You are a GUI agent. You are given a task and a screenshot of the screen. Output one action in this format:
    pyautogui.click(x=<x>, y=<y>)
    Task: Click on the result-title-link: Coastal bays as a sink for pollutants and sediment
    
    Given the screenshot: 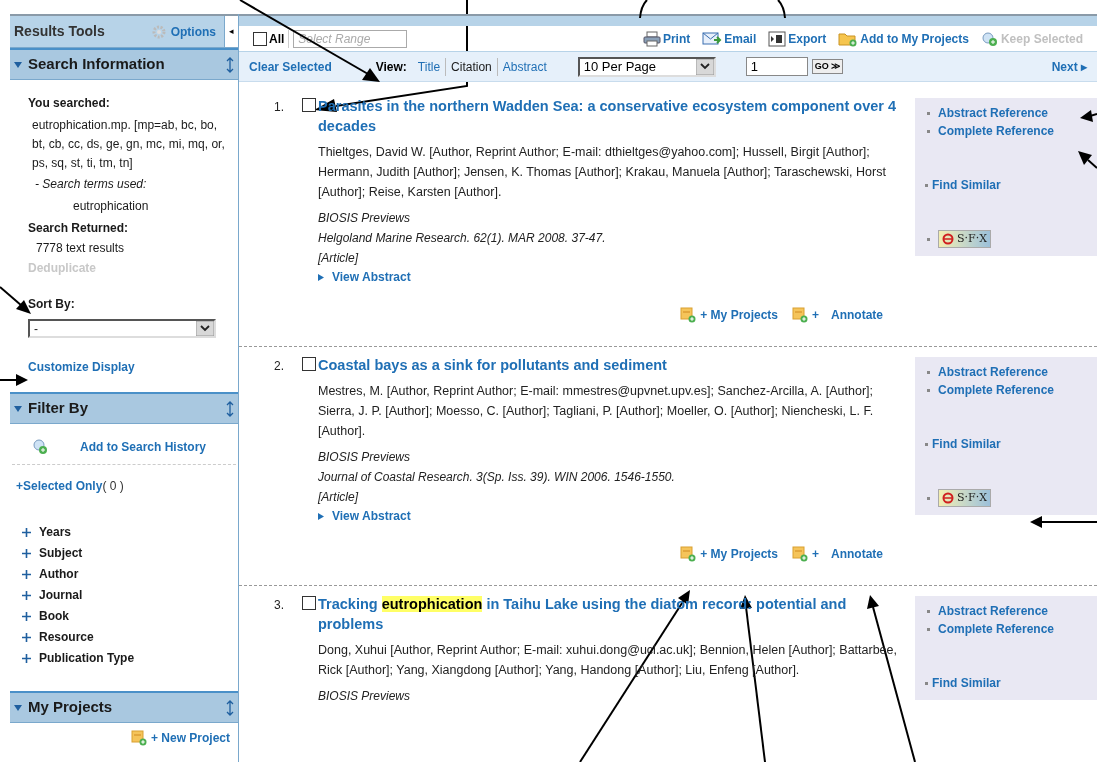 What is the action you would take?
    pyautogui.click(x=492, y=365)
    